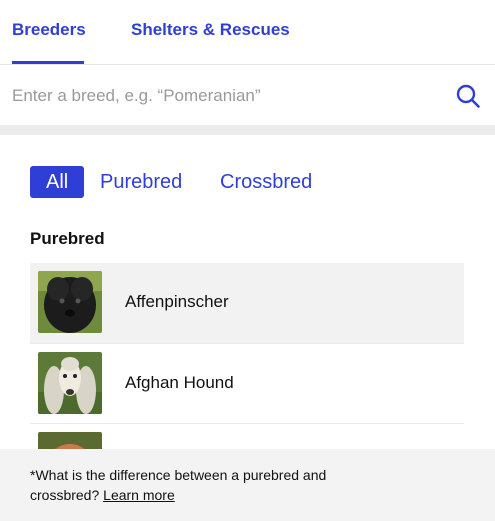 This screenshot has height=521, width=495. Describe the element at coordinates (57, 182) in the screenshot. I see `filter-all: All` at that location.